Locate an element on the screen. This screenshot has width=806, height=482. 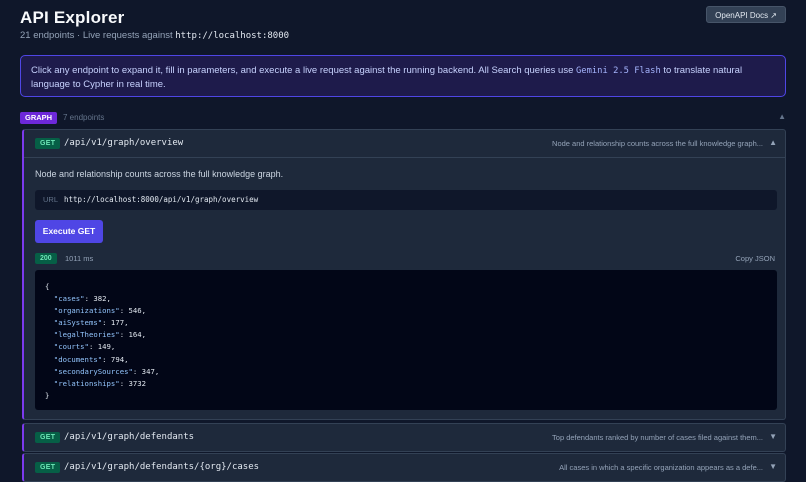
json-key: "cases" is located at coordinates (69, 299).